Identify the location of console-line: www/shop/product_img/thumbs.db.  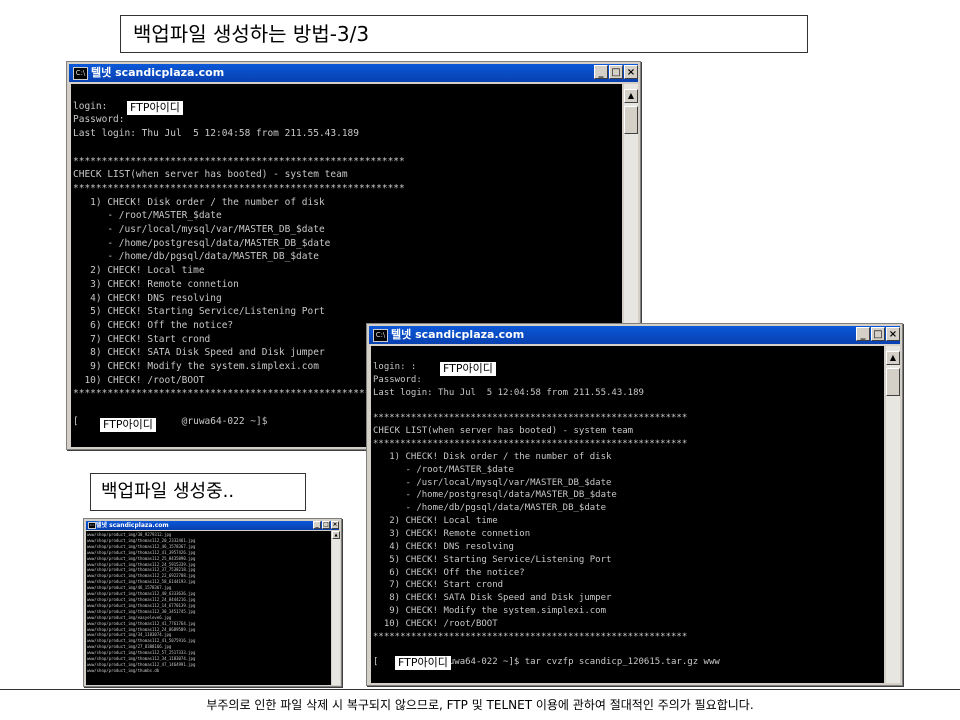
(123, 670).